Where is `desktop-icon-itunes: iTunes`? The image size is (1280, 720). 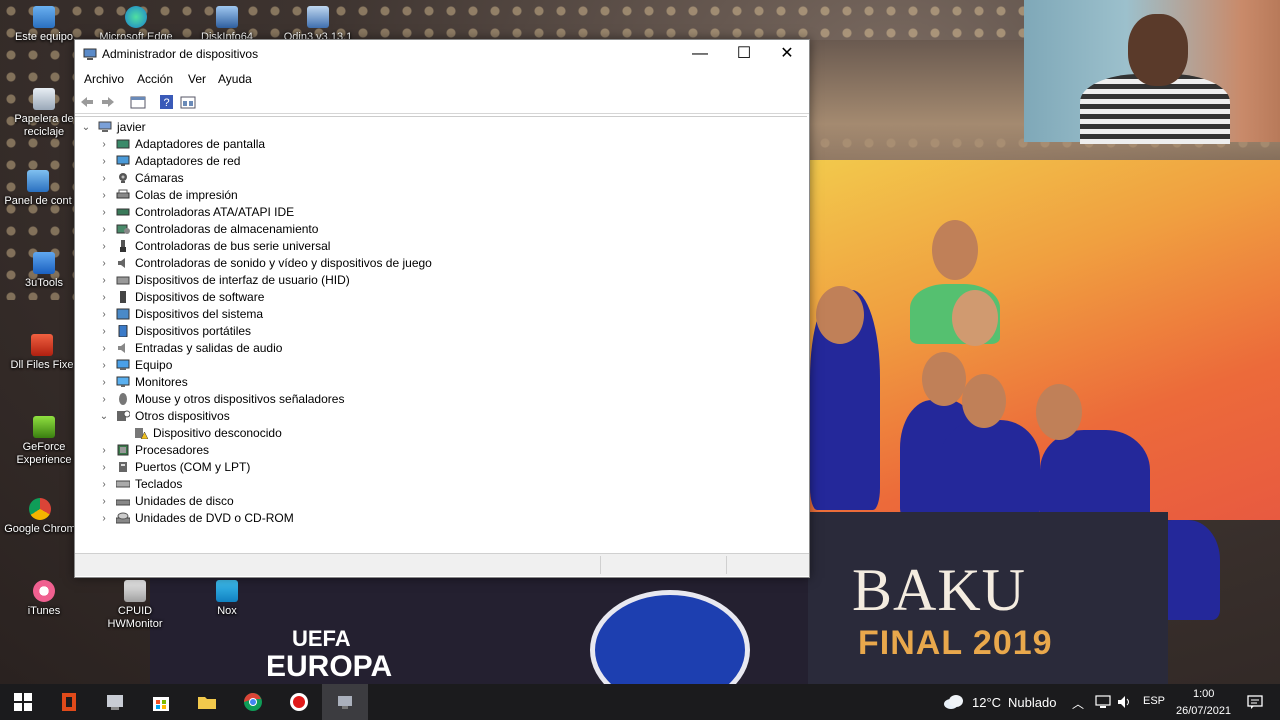 desktop-icon-itunes: iTunes is located at coordinates (44, 599).